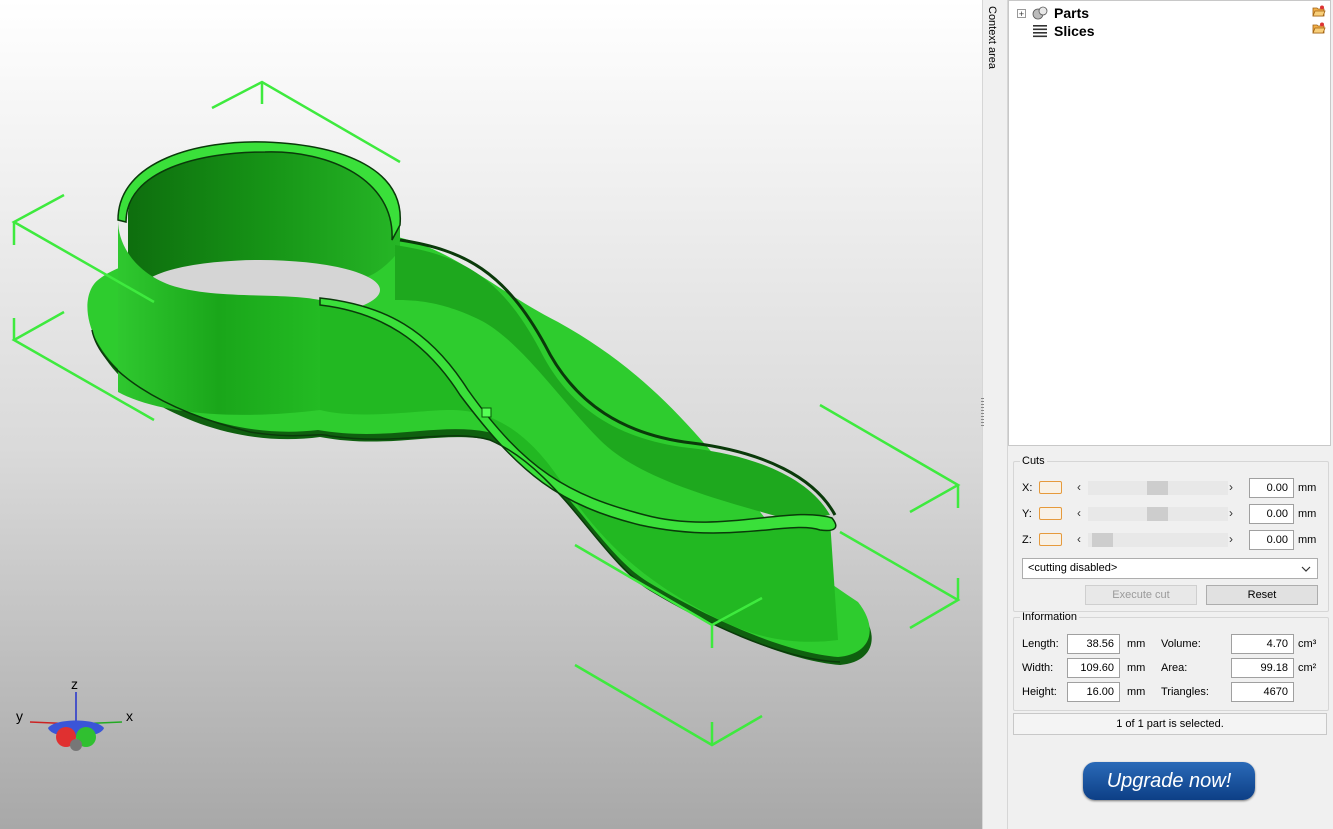  I want to click on tree-item-label: Parts, so click(1072, 13).